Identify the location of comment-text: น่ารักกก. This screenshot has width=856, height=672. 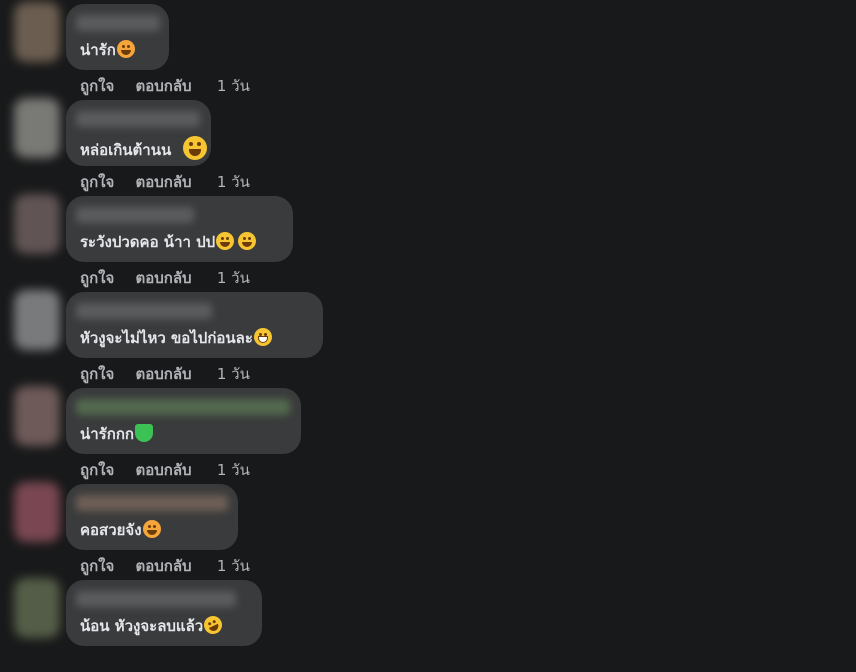
(116, 434).